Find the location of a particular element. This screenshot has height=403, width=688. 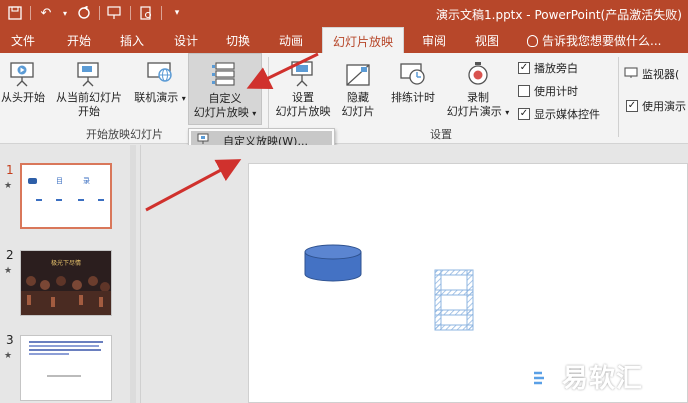

cylinder-shape is located at coordinates (333, 263).